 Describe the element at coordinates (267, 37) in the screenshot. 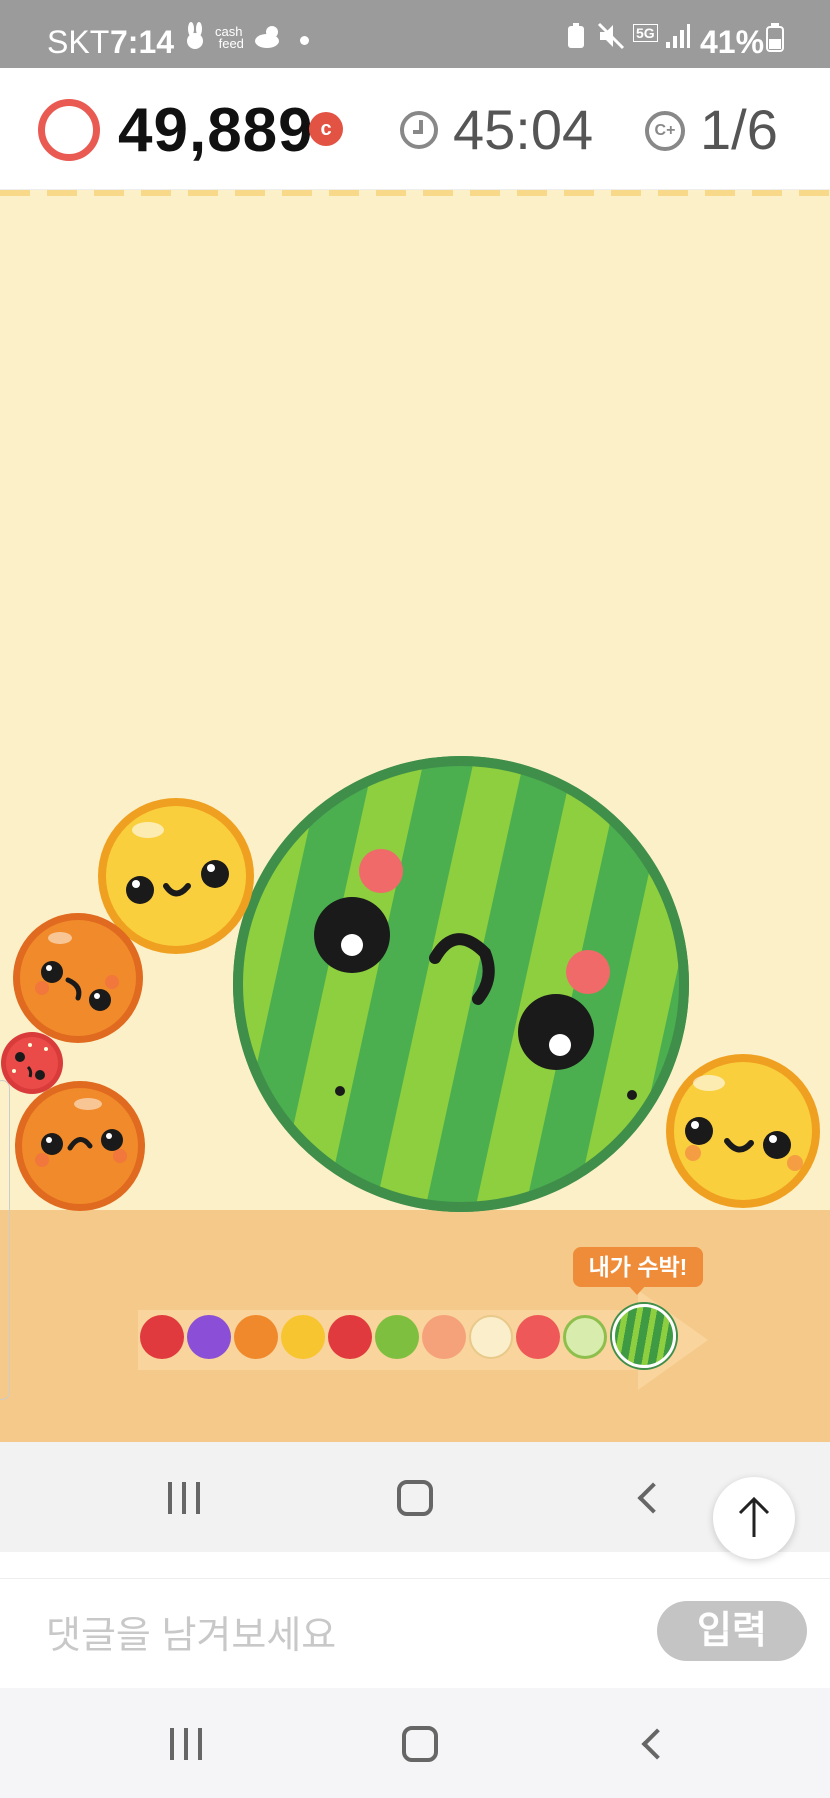

I see `weather-icon` at that location.